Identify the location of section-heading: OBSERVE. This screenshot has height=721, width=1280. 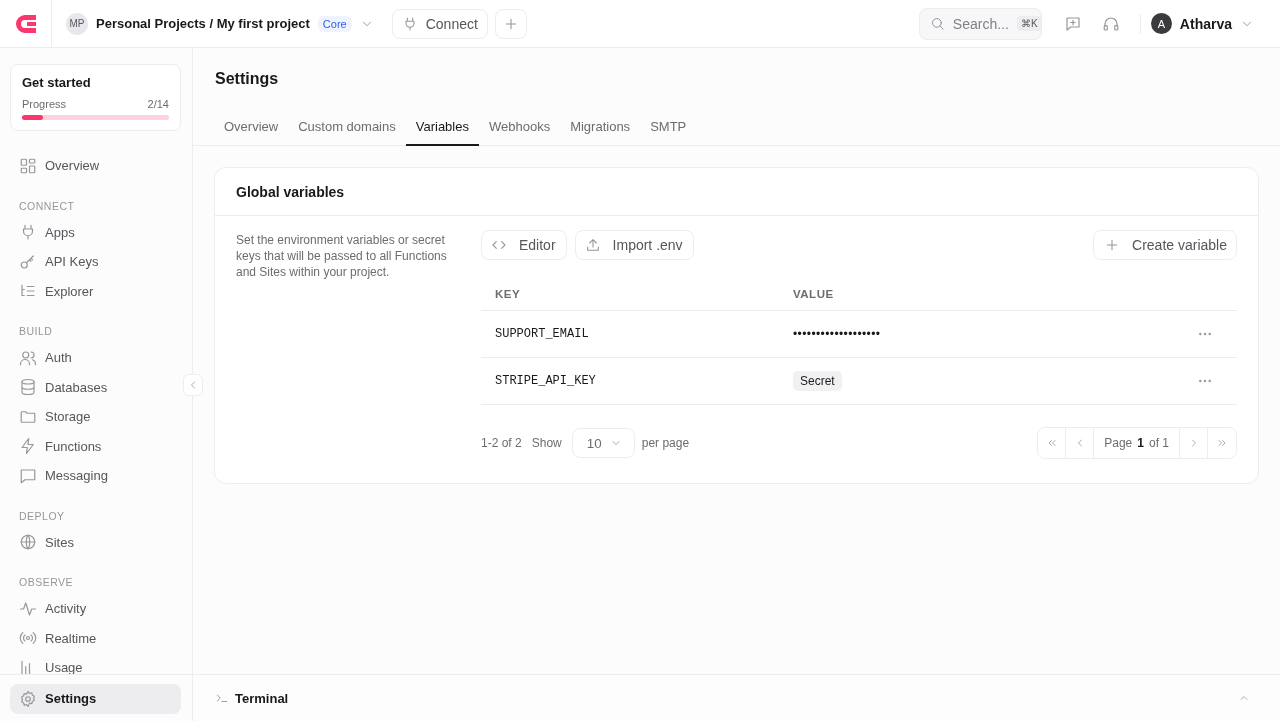
(46, 582).